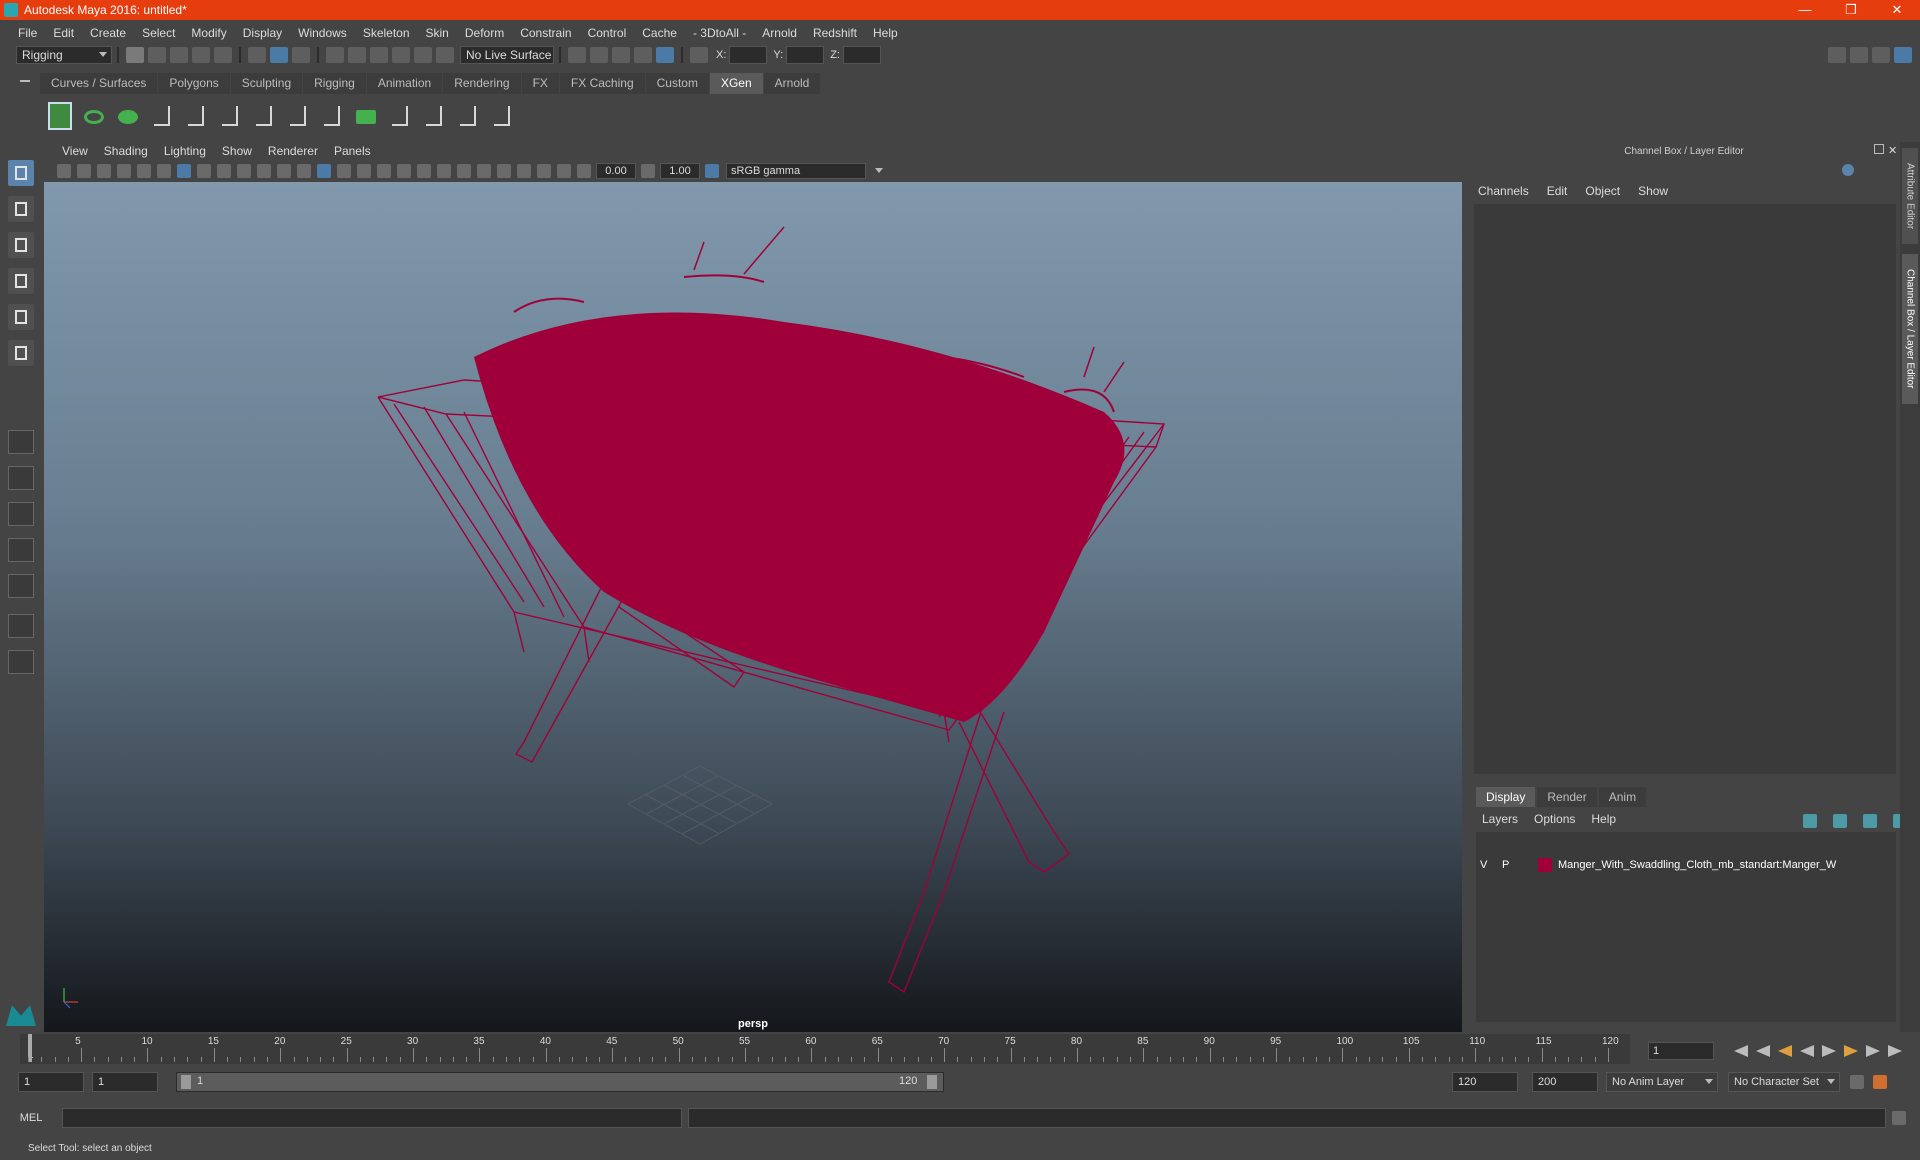 The image size is (1920, 1160). Describe the element at coordinates (223, 55) in the screenshot. I see `redo-icon` at that location.